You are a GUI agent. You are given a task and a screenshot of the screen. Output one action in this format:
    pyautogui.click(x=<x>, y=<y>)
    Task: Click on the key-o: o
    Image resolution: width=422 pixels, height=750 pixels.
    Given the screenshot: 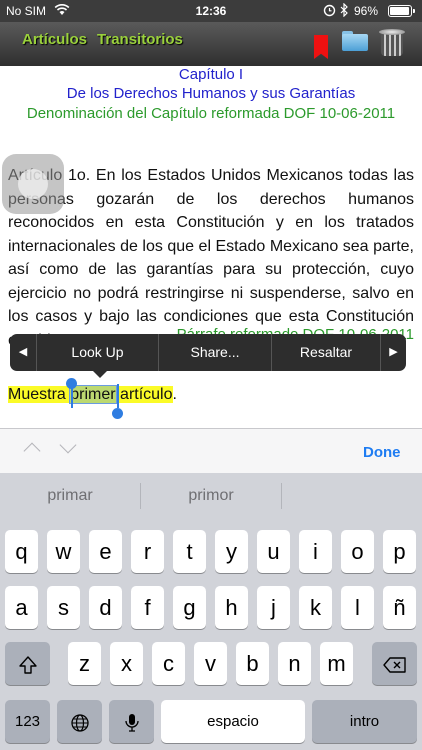 What is the action you would take?
    pyautogui.click(x=357, y=551)
    